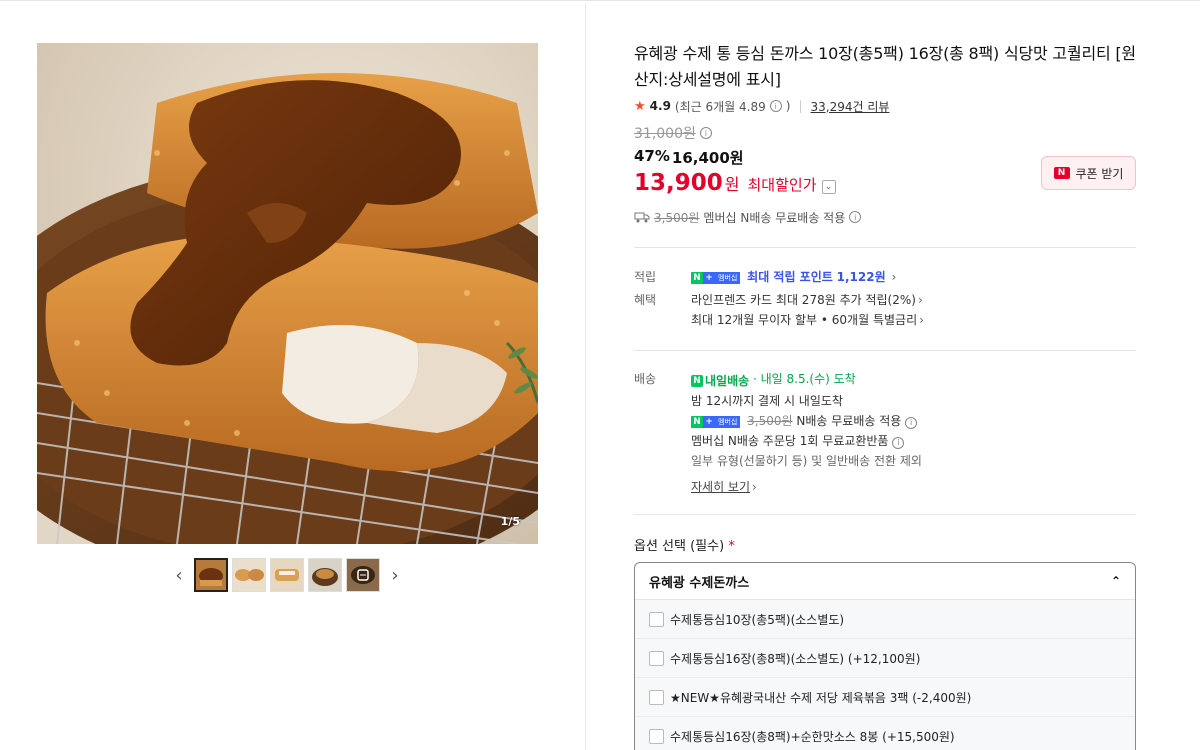 The image size is (1200, 750). I want to click on point-text: 최대 적립 포인트, so click(790, 277).